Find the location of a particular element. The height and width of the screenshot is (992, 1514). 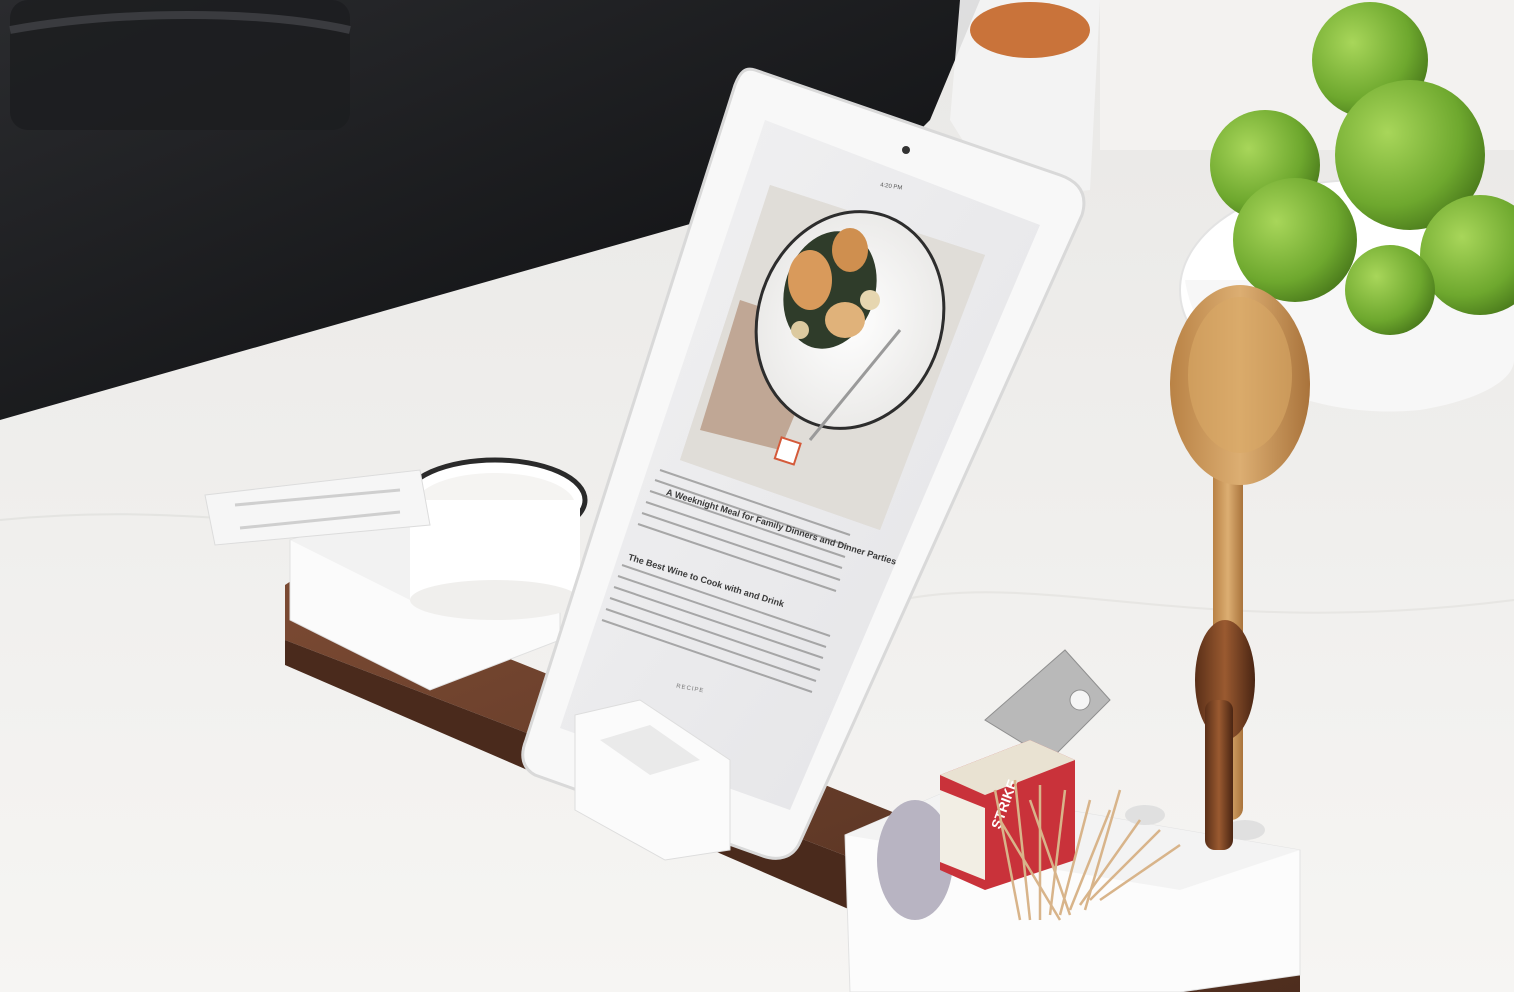

tablet-camera-icon is located at coordinates (906, 150).